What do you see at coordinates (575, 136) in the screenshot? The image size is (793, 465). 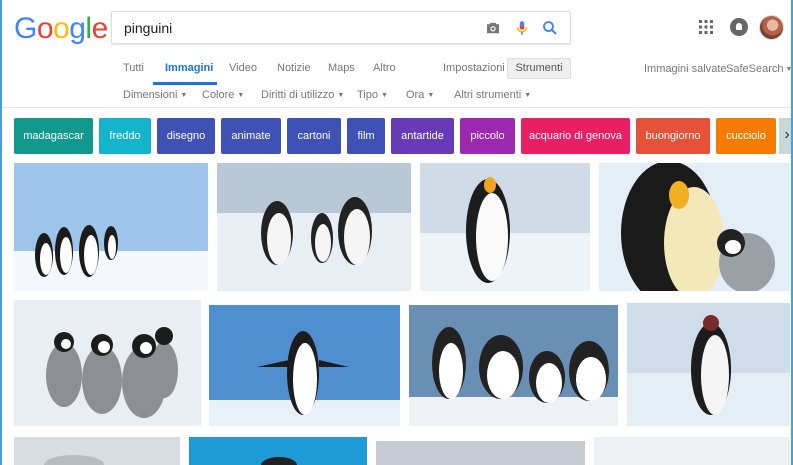 I see `chip-acquario-di-genova: acquario di genova` at bounding box center [575, 136].